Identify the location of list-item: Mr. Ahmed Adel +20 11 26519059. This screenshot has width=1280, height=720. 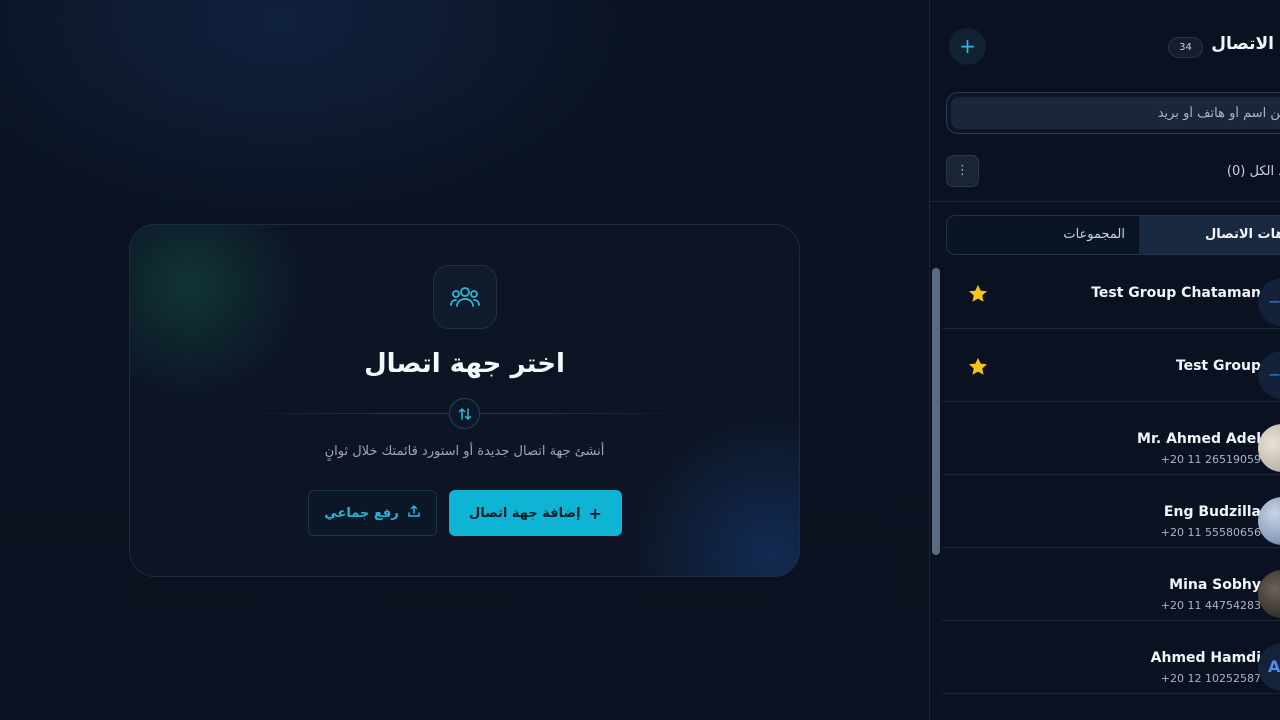
(1111, 438).